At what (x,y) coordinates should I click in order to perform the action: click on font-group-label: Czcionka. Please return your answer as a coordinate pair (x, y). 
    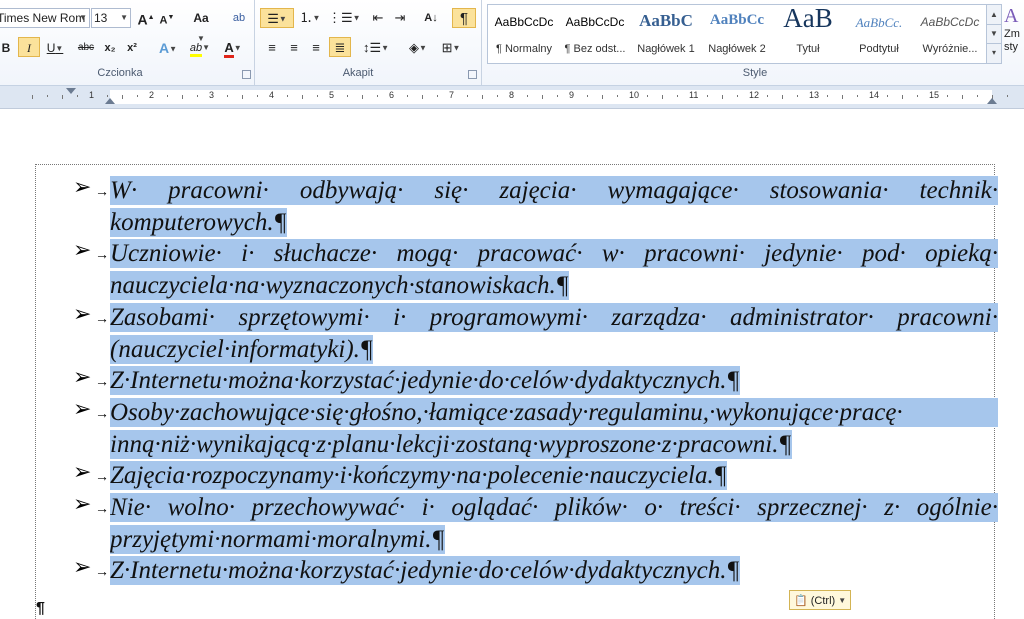
    Looking at the image, I should click on (120, 73).